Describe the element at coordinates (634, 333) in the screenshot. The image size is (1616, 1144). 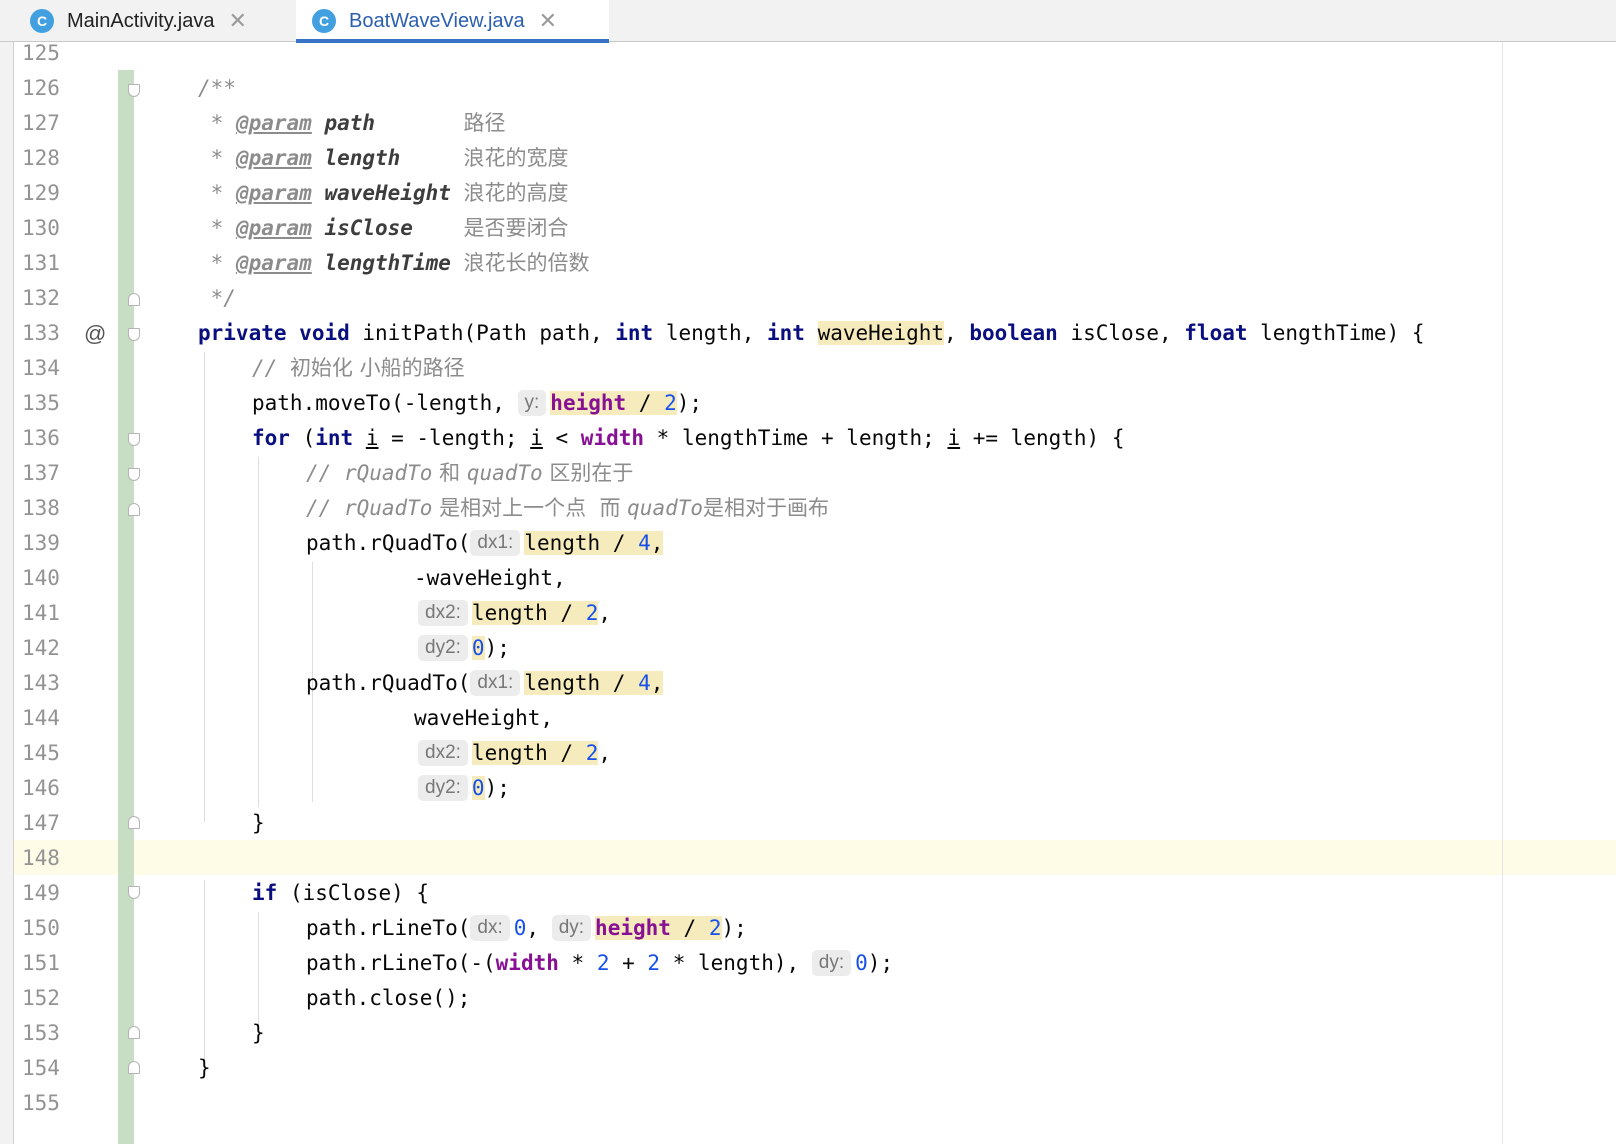
I see `keyword-int: int` at that location.